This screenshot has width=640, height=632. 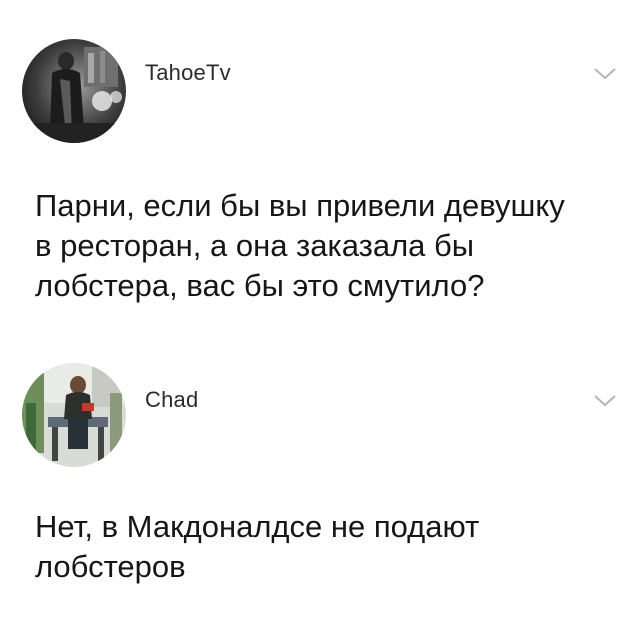 What do you see at coordinates (188, 73) in the screenshot?
I see `author-name: TahoeTv` at bounding box center [188, 73].